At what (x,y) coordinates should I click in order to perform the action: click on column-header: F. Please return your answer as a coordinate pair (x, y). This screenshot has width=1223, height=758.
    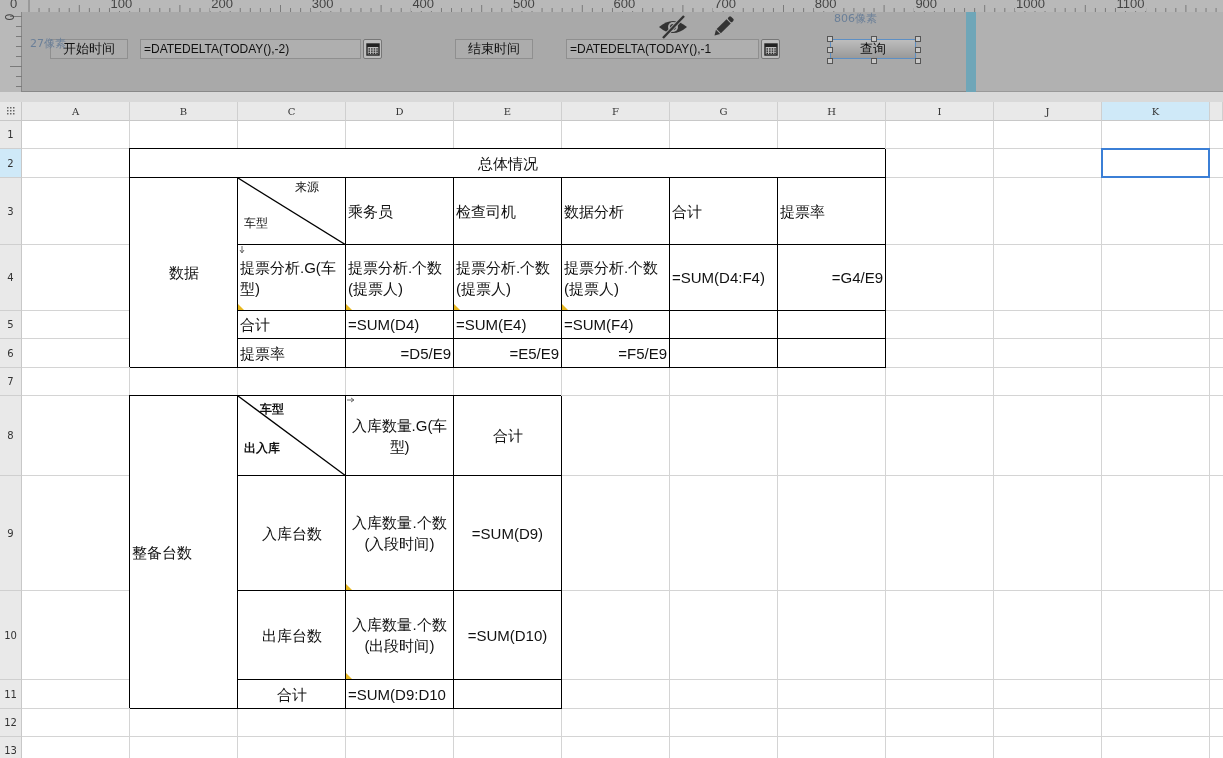
    Looking at the image, I should click on (616, 111).